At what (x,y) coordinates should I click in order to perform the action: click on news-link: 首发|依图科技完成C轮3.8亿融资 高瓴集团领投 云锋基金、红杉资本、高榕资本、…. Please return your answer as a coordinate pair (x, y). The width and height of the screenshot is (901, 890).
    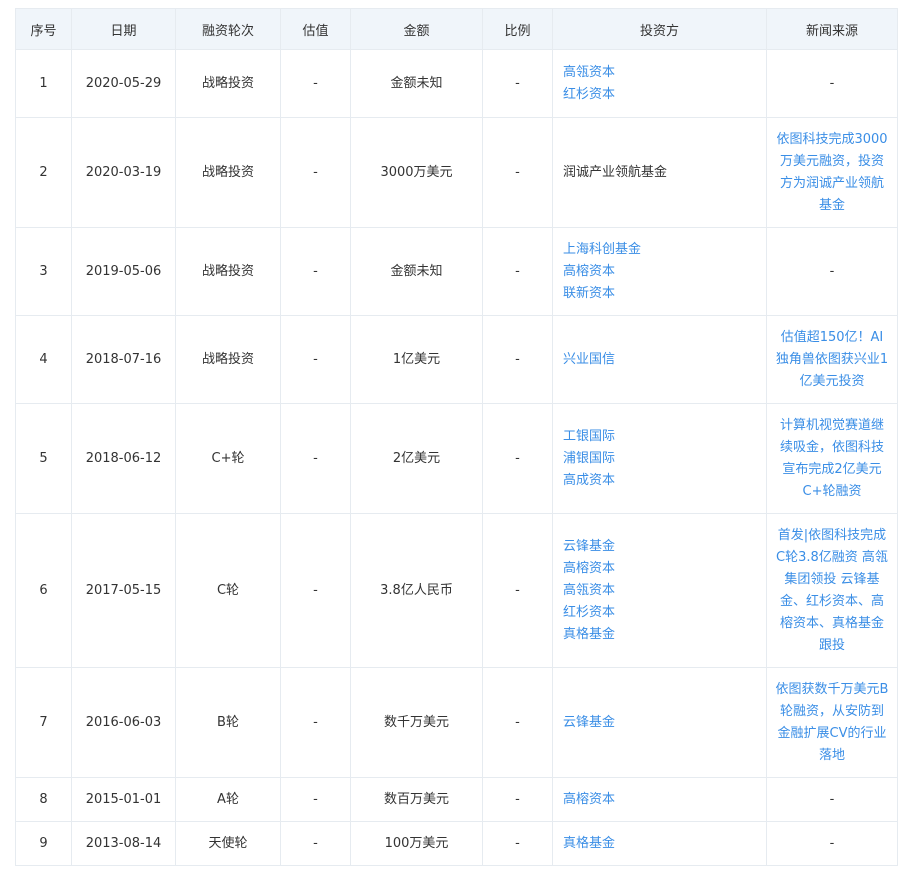
    Looking at the image, I should click on (832, 590).